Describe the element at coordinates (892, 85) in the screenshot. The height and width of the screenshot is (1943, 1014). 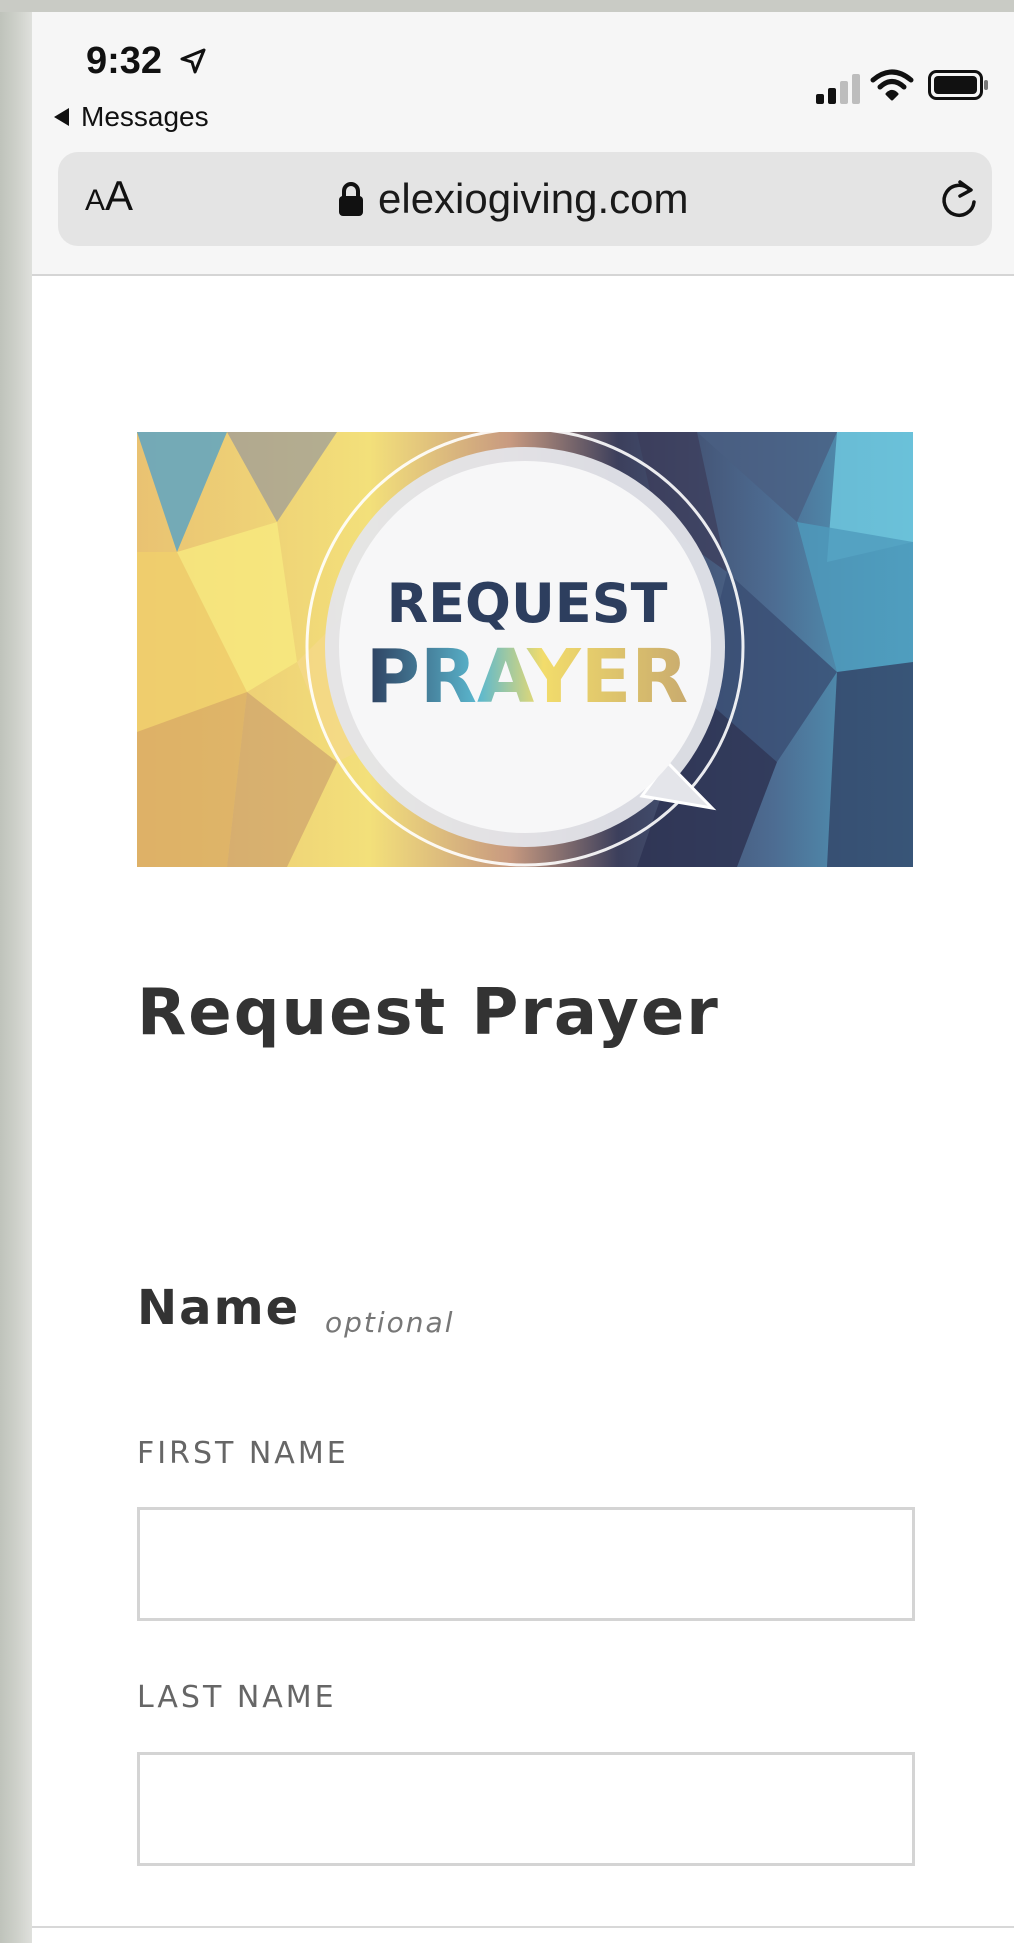
I see `wifi-icon` at that location.